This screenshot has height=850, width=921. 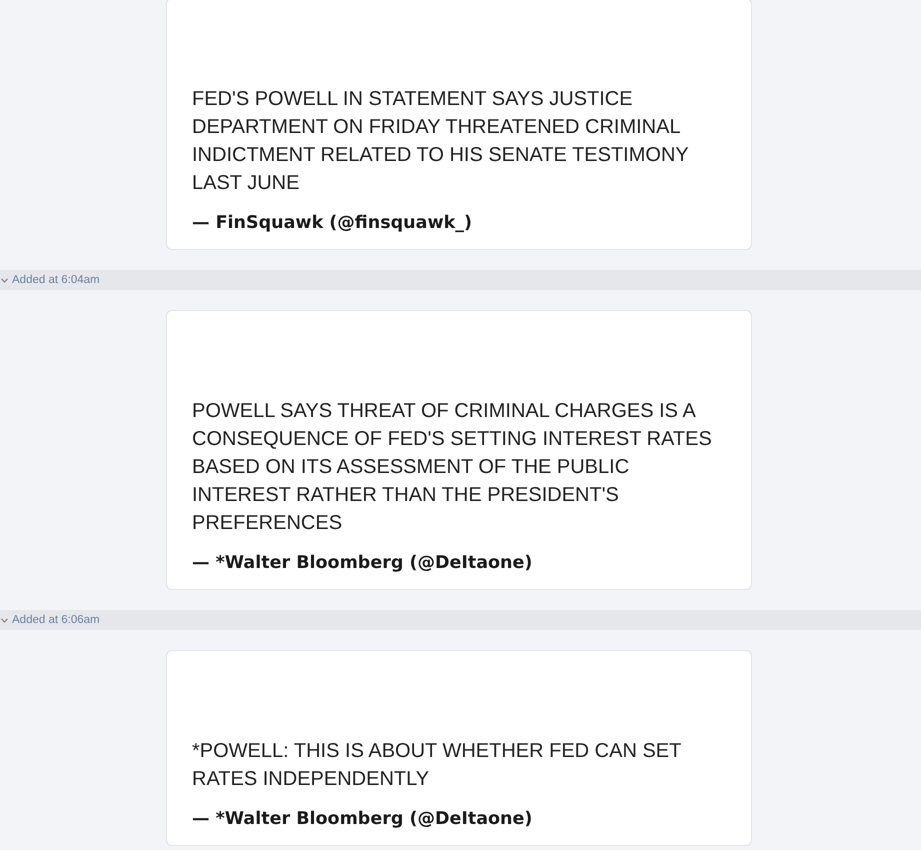 I want to click on post-text: POWELL SAYS THREAT OF CRIMINAL CHARGES IS A CONSEQUENCE OF FED'S SETTING INTEREST RATES BASED ON ITS ASSESSMENT OF THE PUBLIC INTEREST RATHER THAN THE PRESIDENT'S PREFERENCES, so click(x=452, y=467).